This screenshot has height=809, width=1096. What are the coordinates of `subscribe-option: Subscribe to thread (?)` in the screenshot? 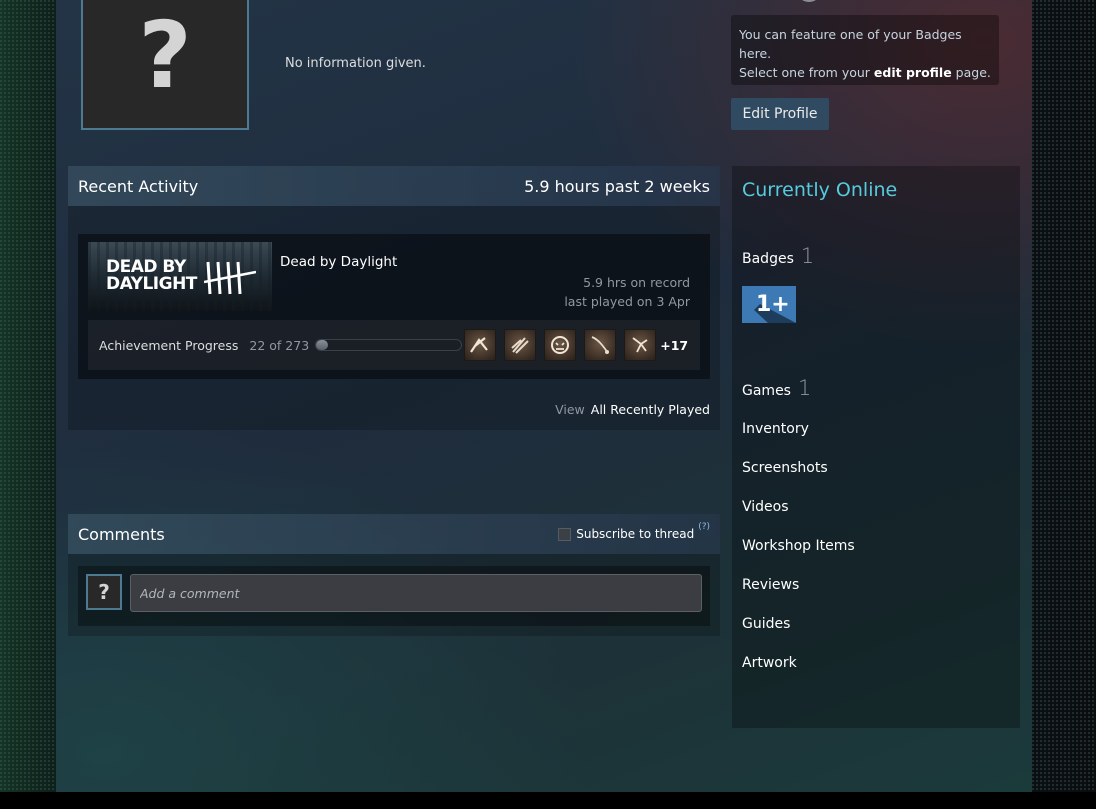 It's located at (634, 531).